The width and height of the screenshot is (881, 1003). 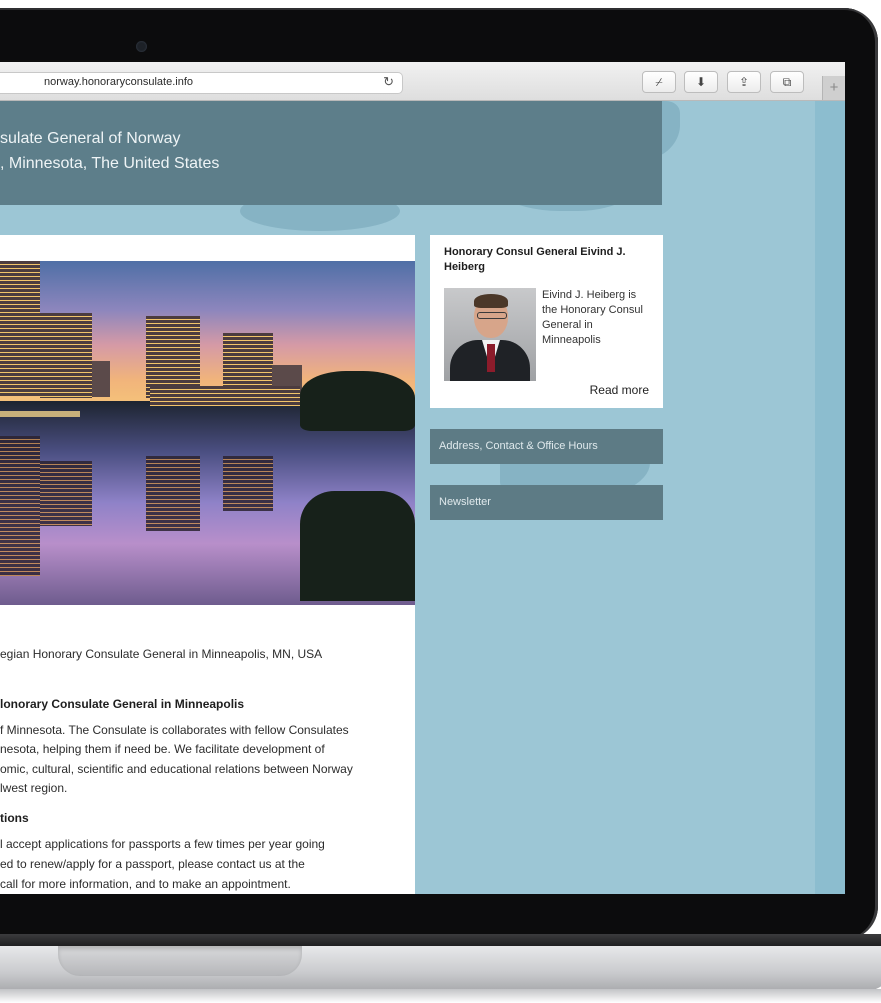 What do you see at coordinates (118, 82) in the screenshot?
I see `url-text: norway.honoraryconsulate.info` at bounding box center [118, 82].